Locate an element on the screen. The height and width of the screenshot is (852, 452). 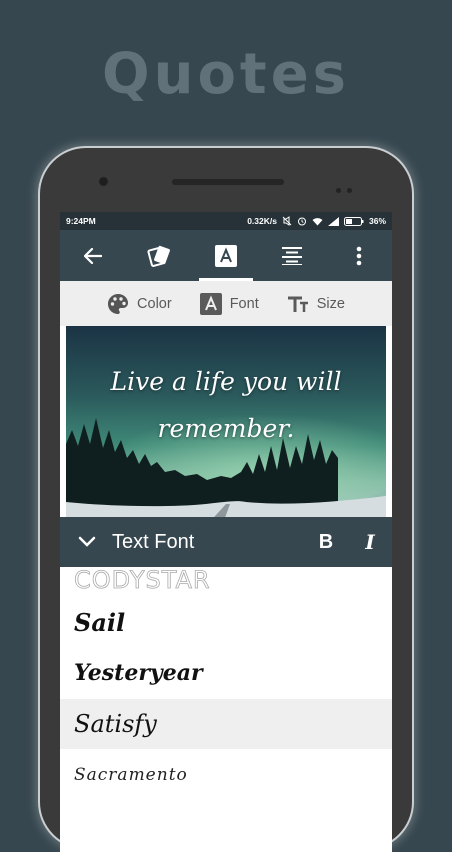
font-panel-header: Text Font B I is located at coordinates (226, 542).